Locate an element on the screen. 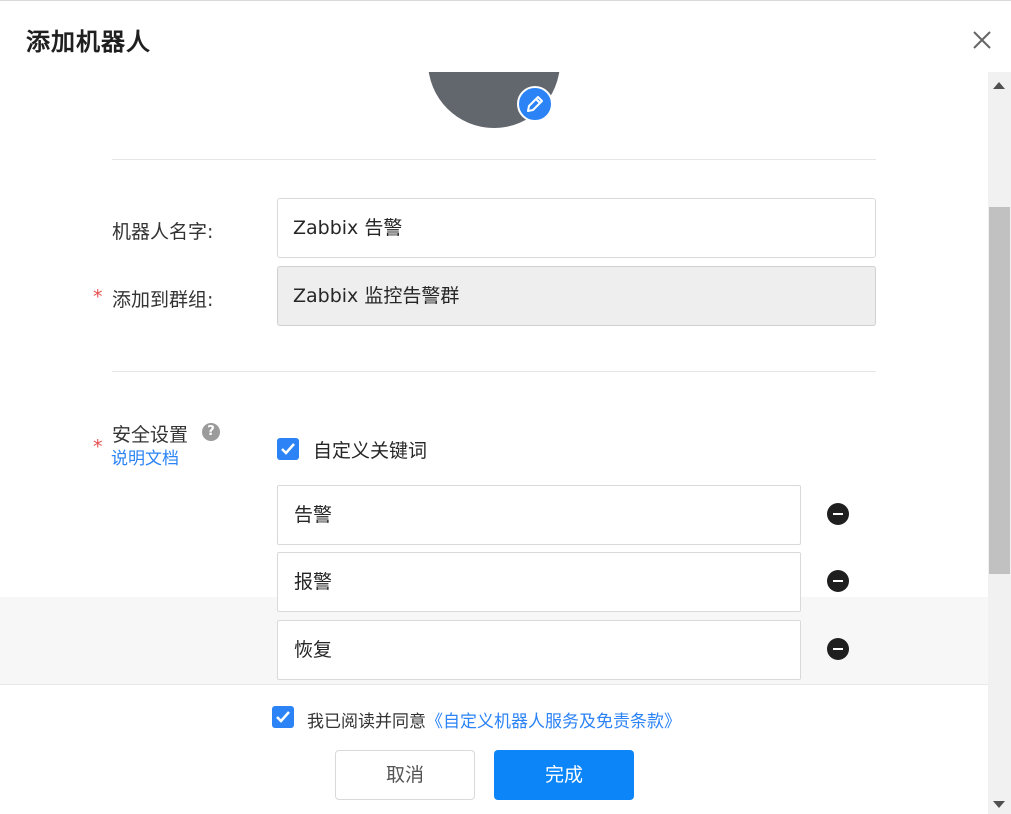  agreement-prefix: 我已阅读并同意 is located at coordinates (366, 722).